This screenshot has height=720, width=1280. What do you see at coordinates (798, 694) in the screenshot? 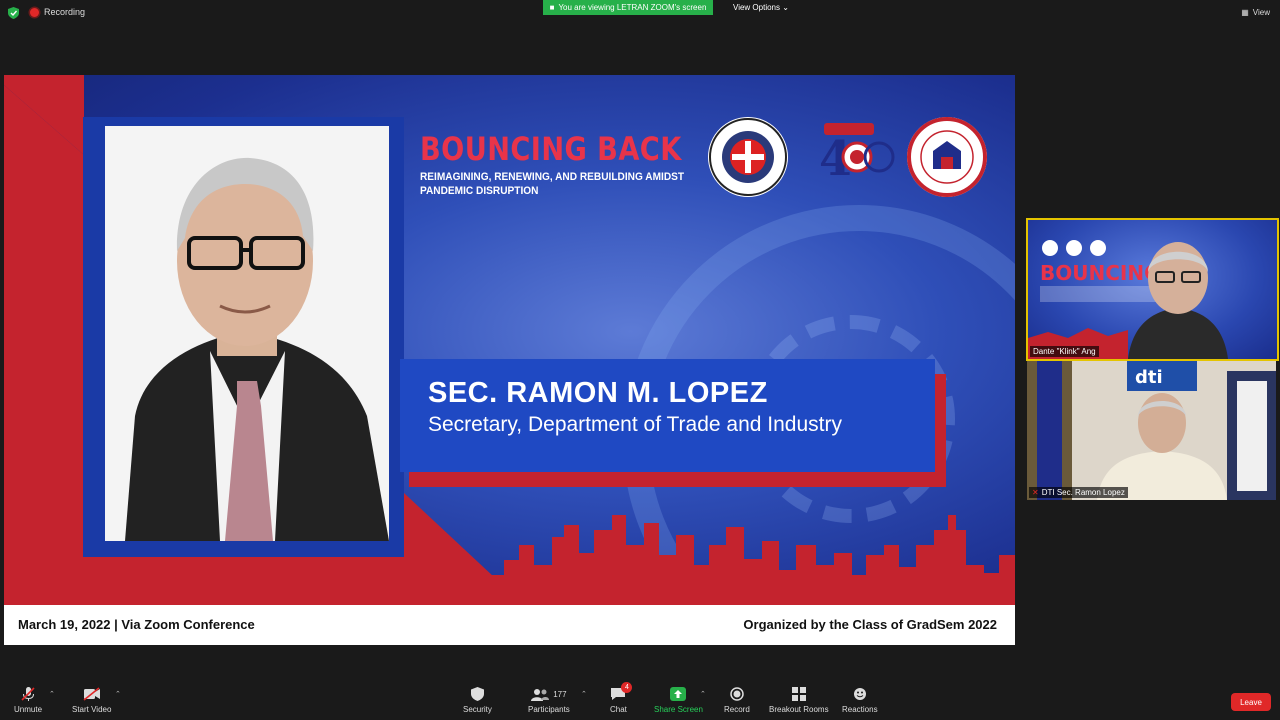
I see `breakout-rooms-icon` at bounding box center [798, 694].